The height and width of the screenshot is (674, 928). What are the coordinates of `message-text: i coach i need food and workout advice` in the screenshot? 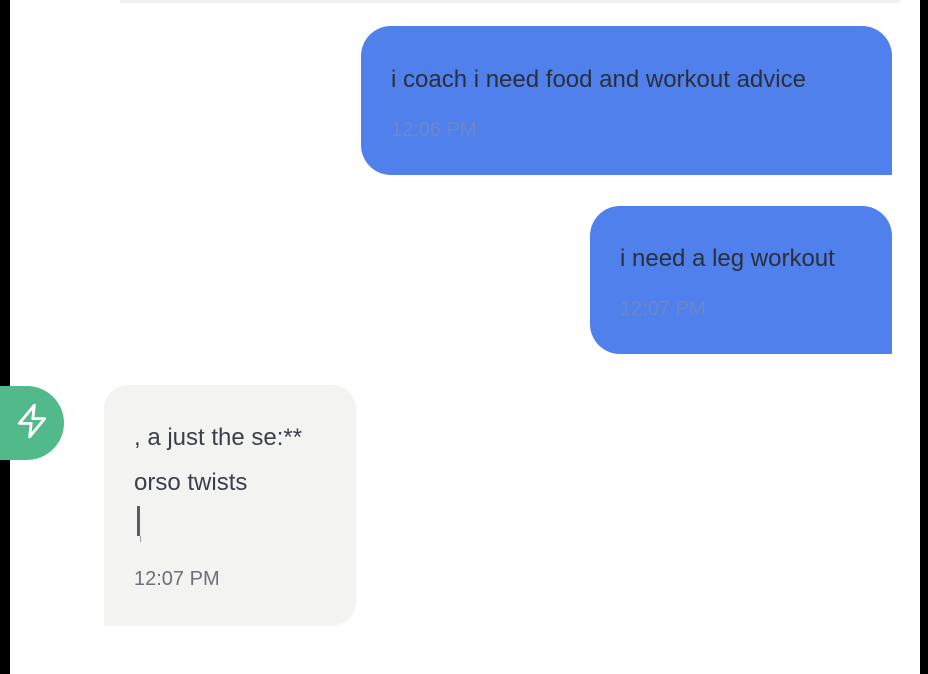 It's located at (598, 79).